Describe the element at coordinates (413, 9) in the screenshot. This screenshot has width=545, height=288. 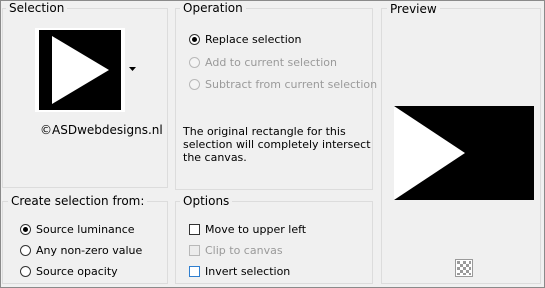
I see `preview-group-title: Preview` at that location.